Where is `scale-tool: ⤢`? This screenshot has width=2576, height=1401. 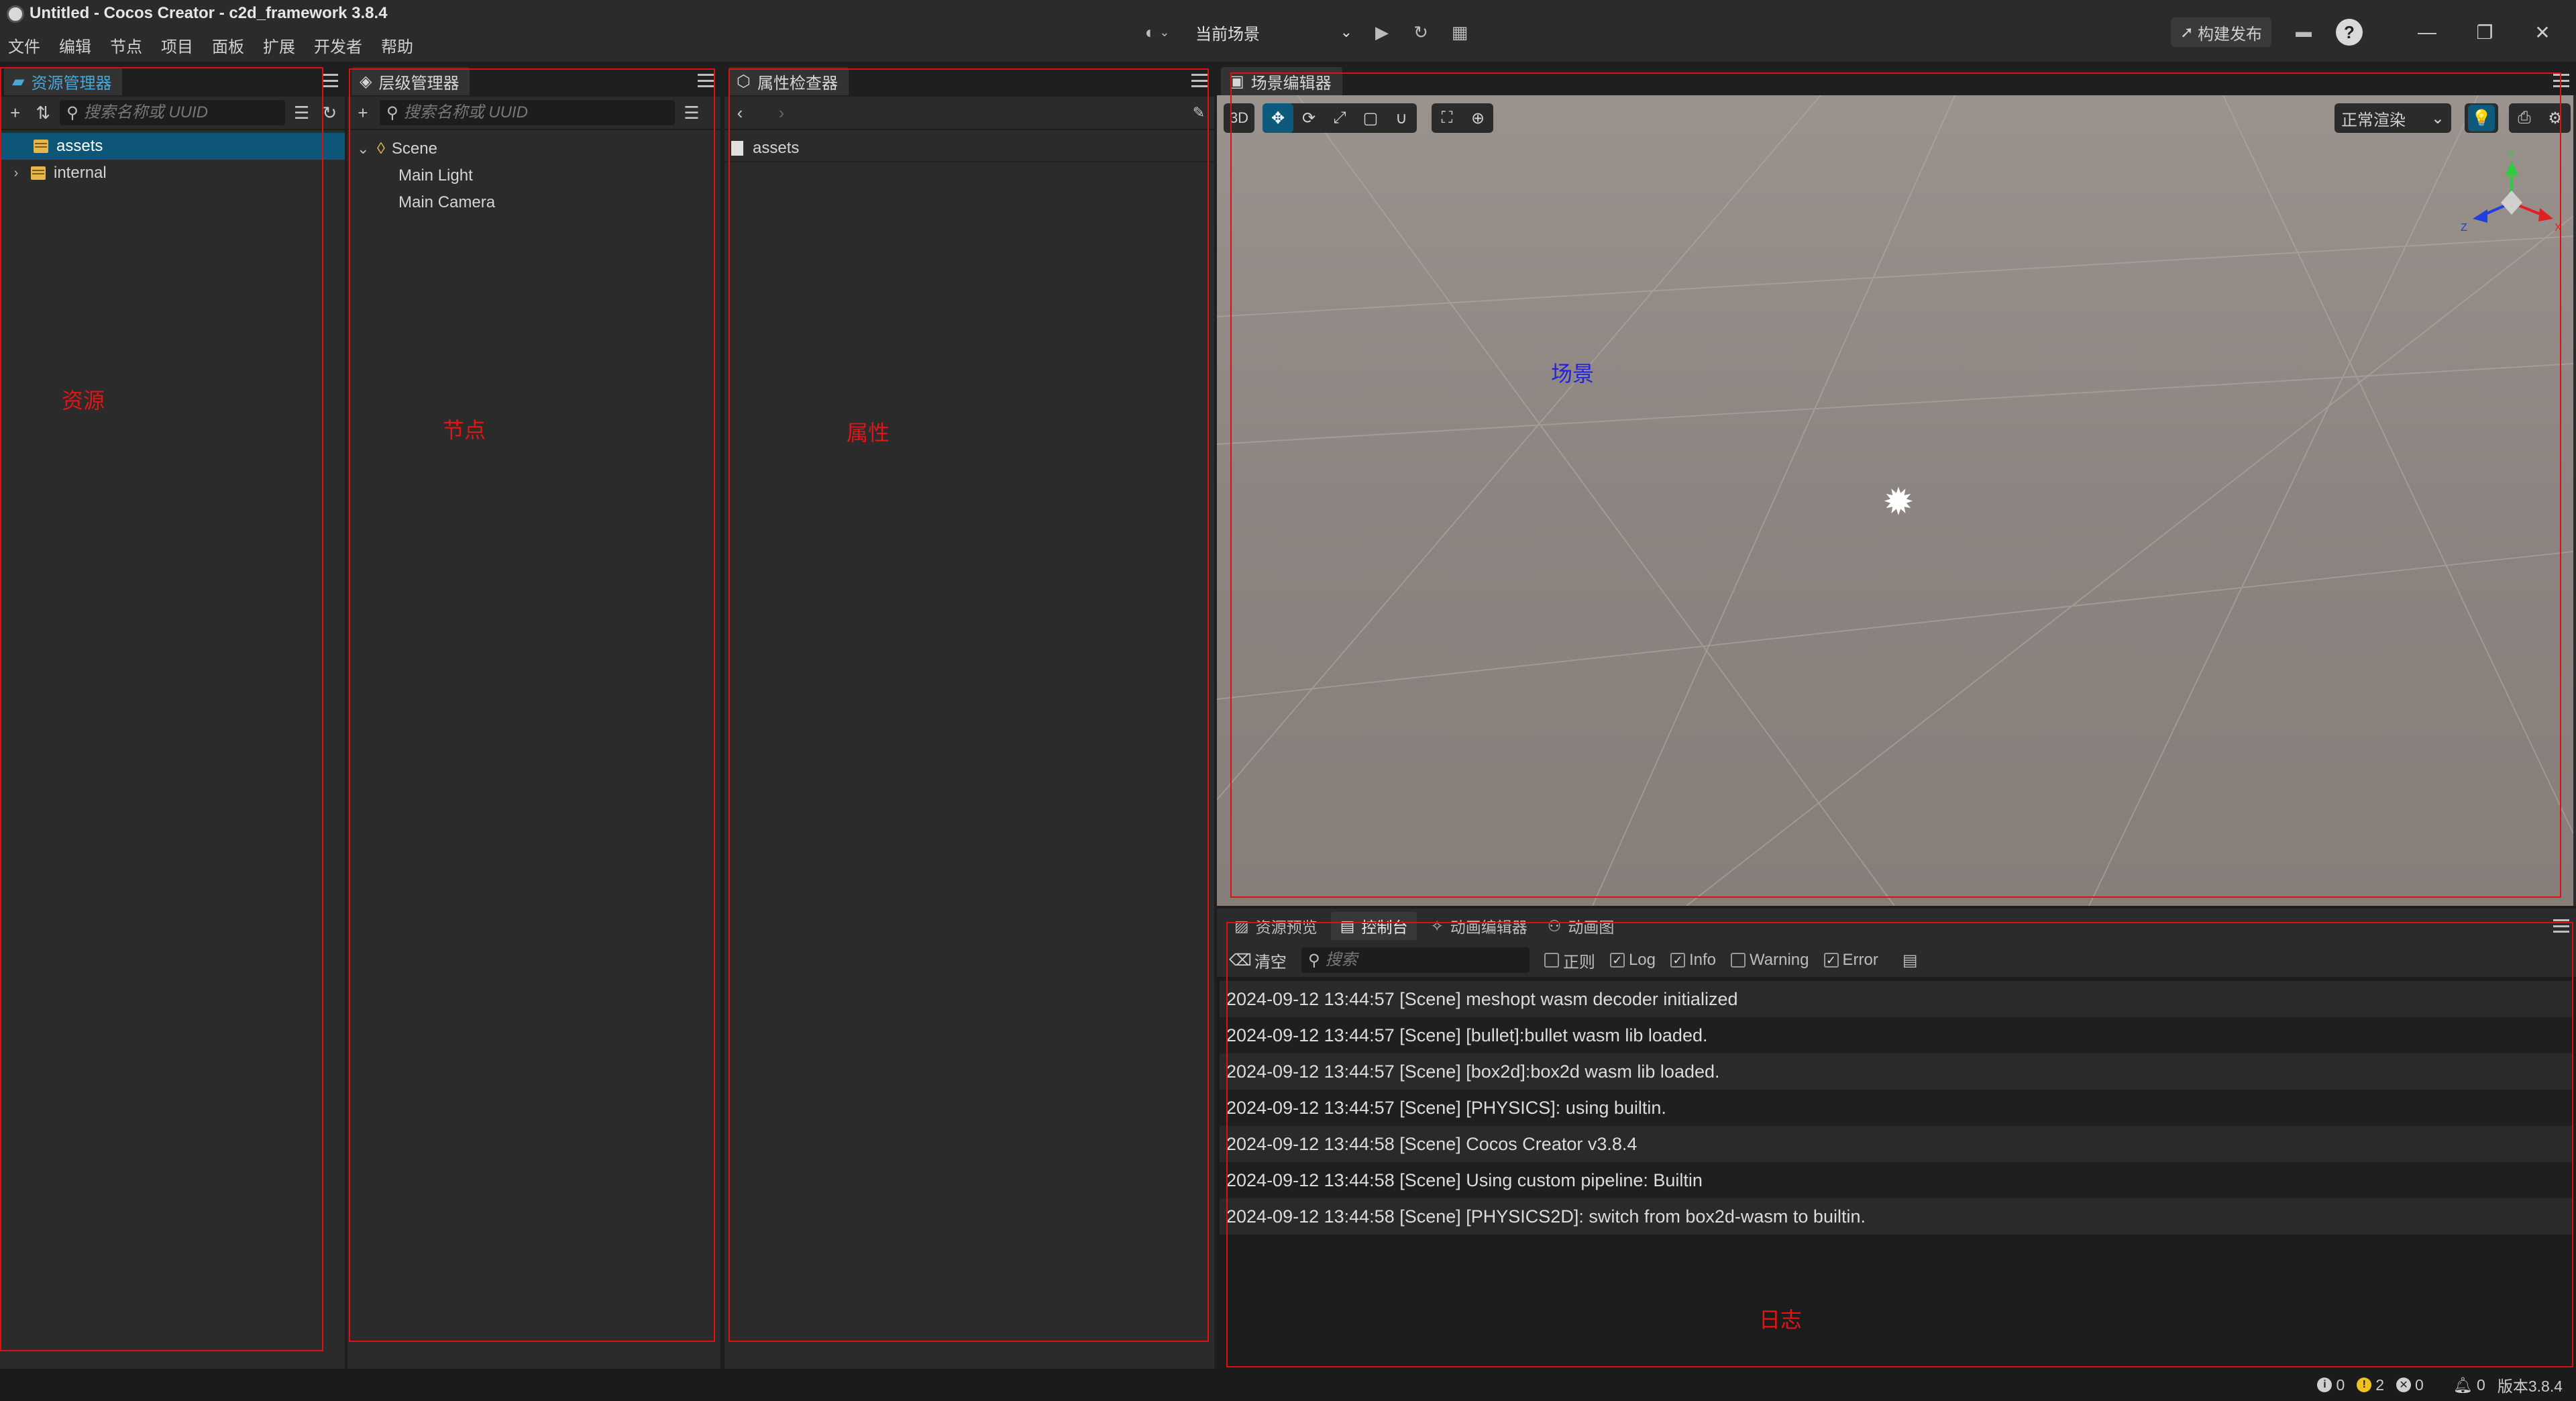
scale-tool: ⤢ is located at coordinates (1339, 118).